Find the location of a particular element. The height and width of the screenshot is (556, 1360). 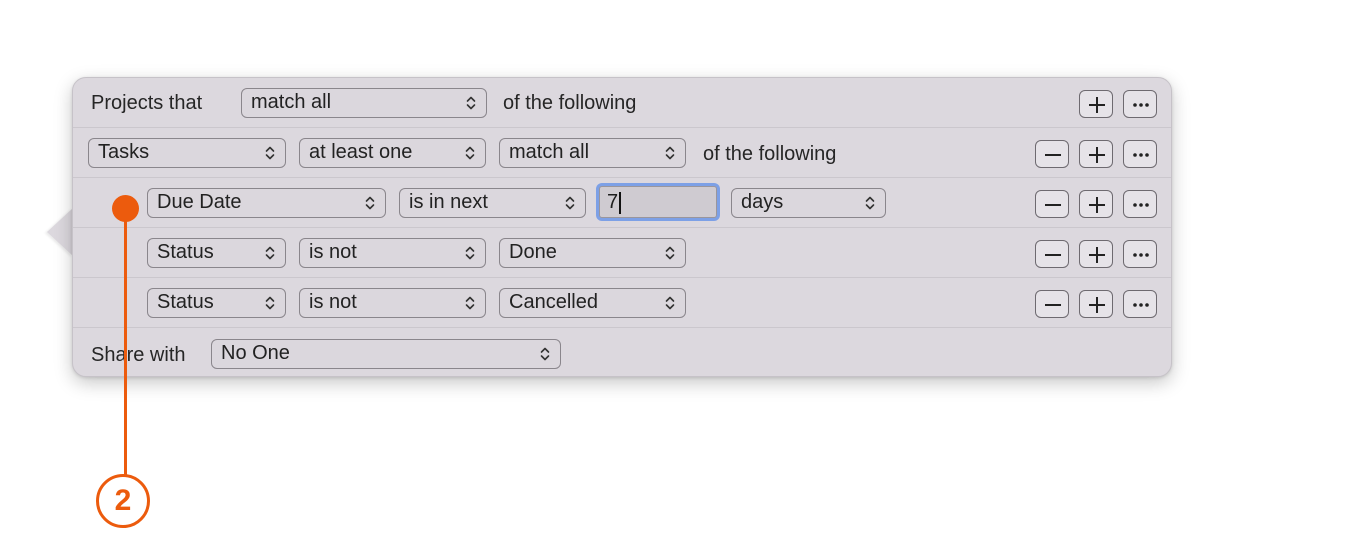

condition-unit-value: days is located at coordinates (762, 202).